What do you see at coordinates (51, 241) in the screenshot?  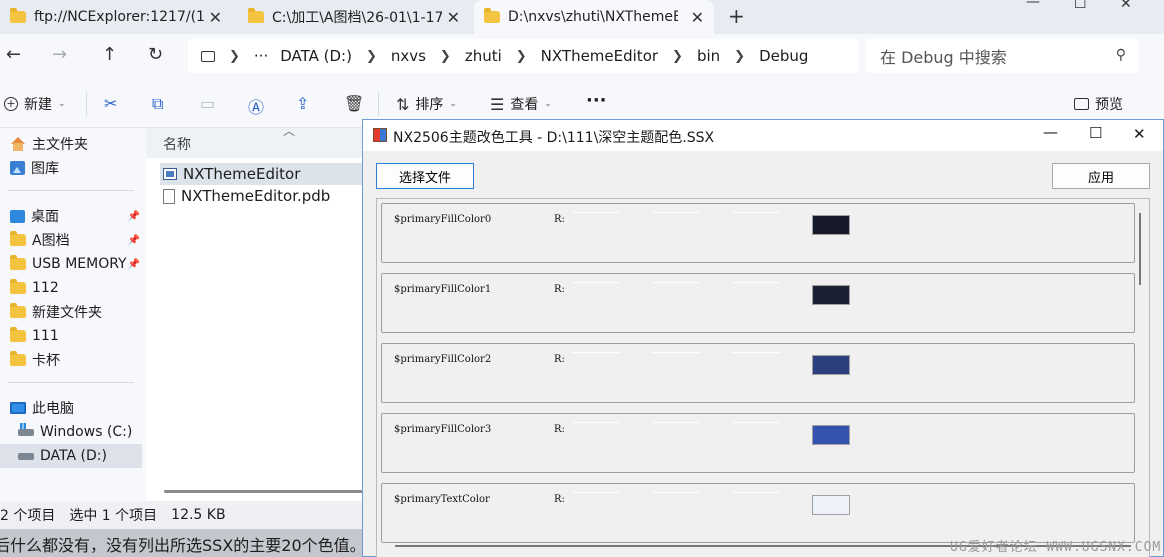 I see `sidebar-item-label: A图档` at bounding box center [51, 241].